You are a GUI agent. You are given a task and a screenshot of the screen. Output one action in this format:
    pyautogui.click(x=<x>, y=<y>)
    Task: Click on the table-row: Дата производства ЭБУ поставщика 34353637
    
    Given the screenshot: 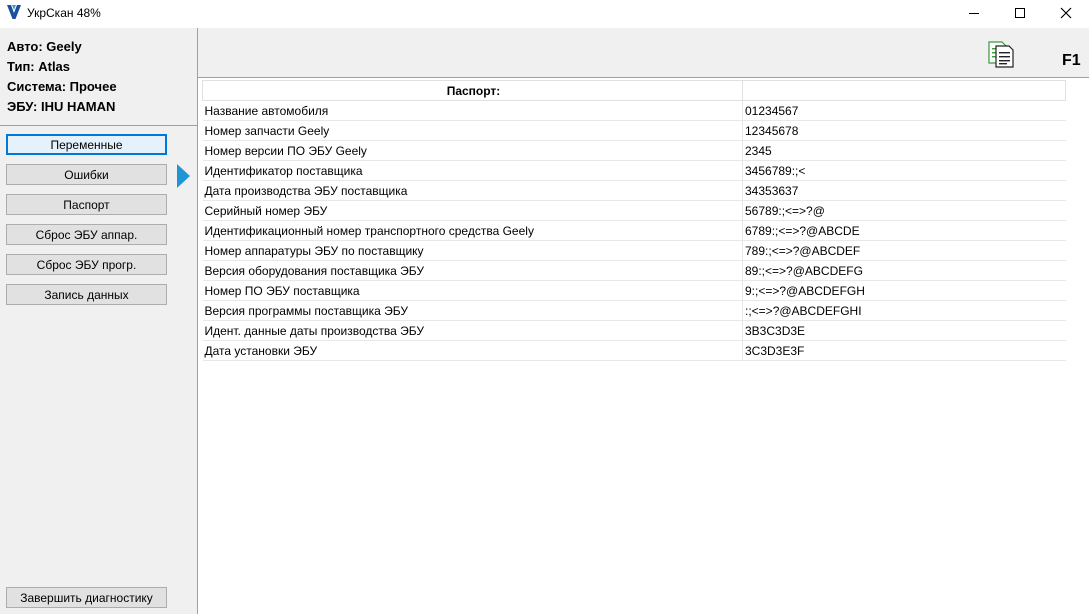 What is the action you would take?
    pyautogui.click(x=634, y=190)
    